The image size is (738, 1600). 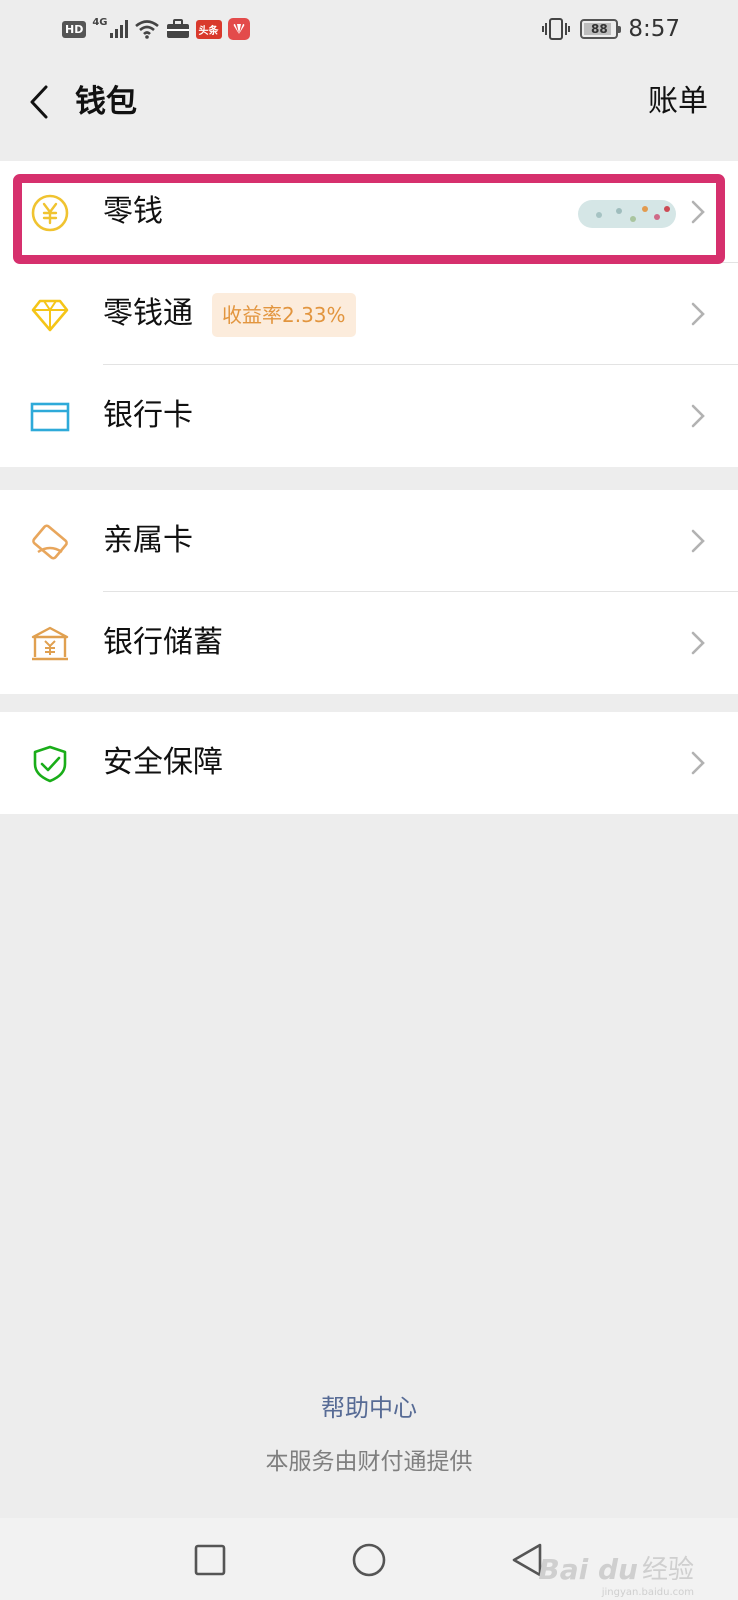 What do you see at coordinates (284, 315) in the screenshot?
I see `yield-badge: 收益率2.33%` at bounding box center [284, 315].